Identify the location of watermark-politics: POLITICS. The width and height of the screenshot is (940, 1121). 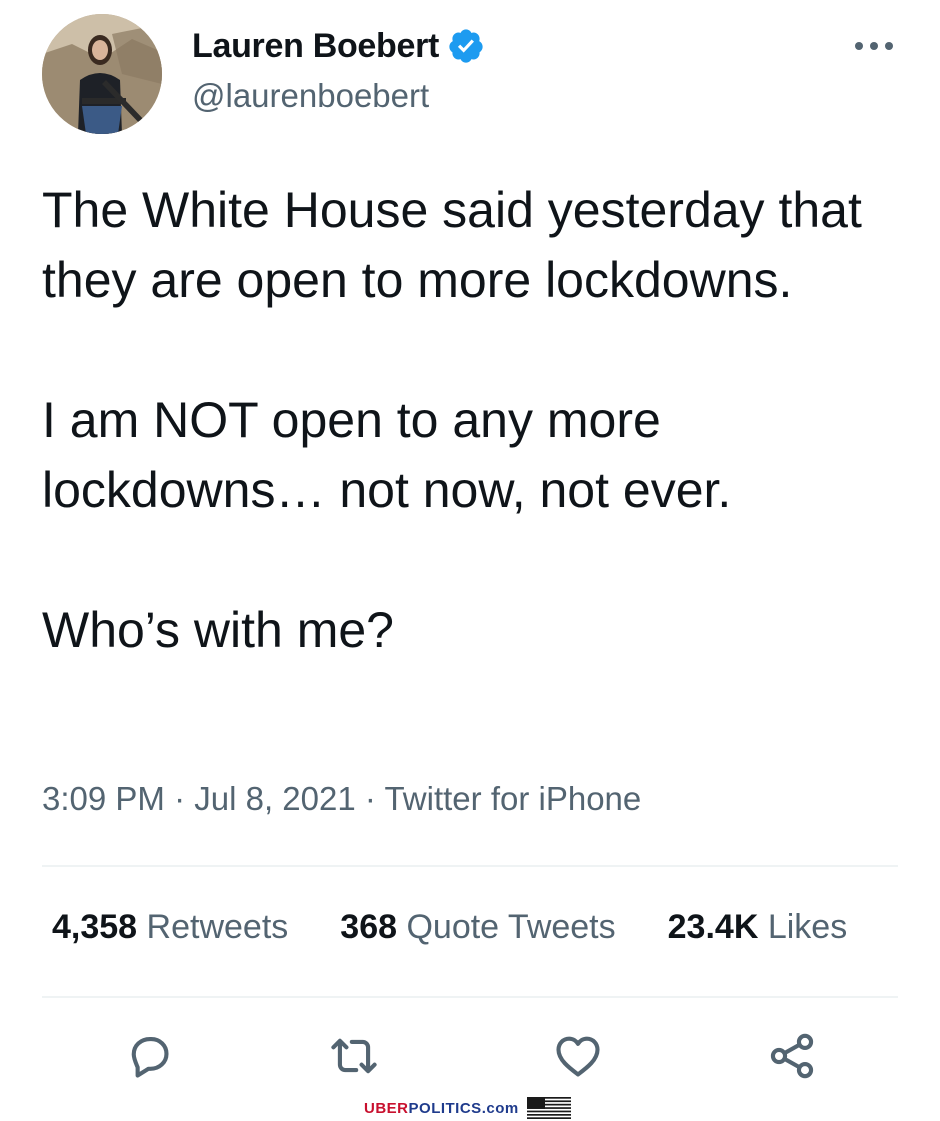
(445, 1108).